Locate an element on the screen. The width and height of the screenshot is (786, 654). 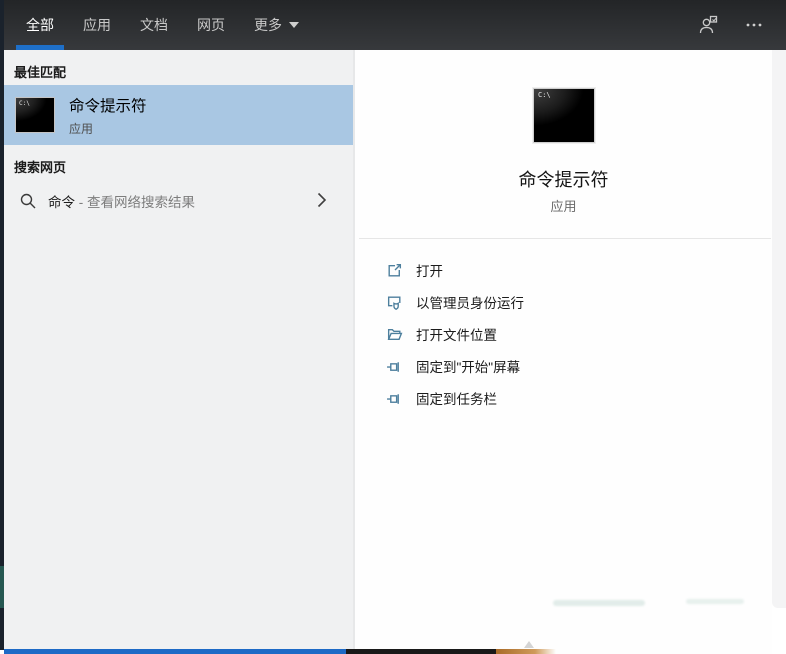
action-pin-to-start-label: 固定到"开始"屏幕 is located at coordinates (468, 367).